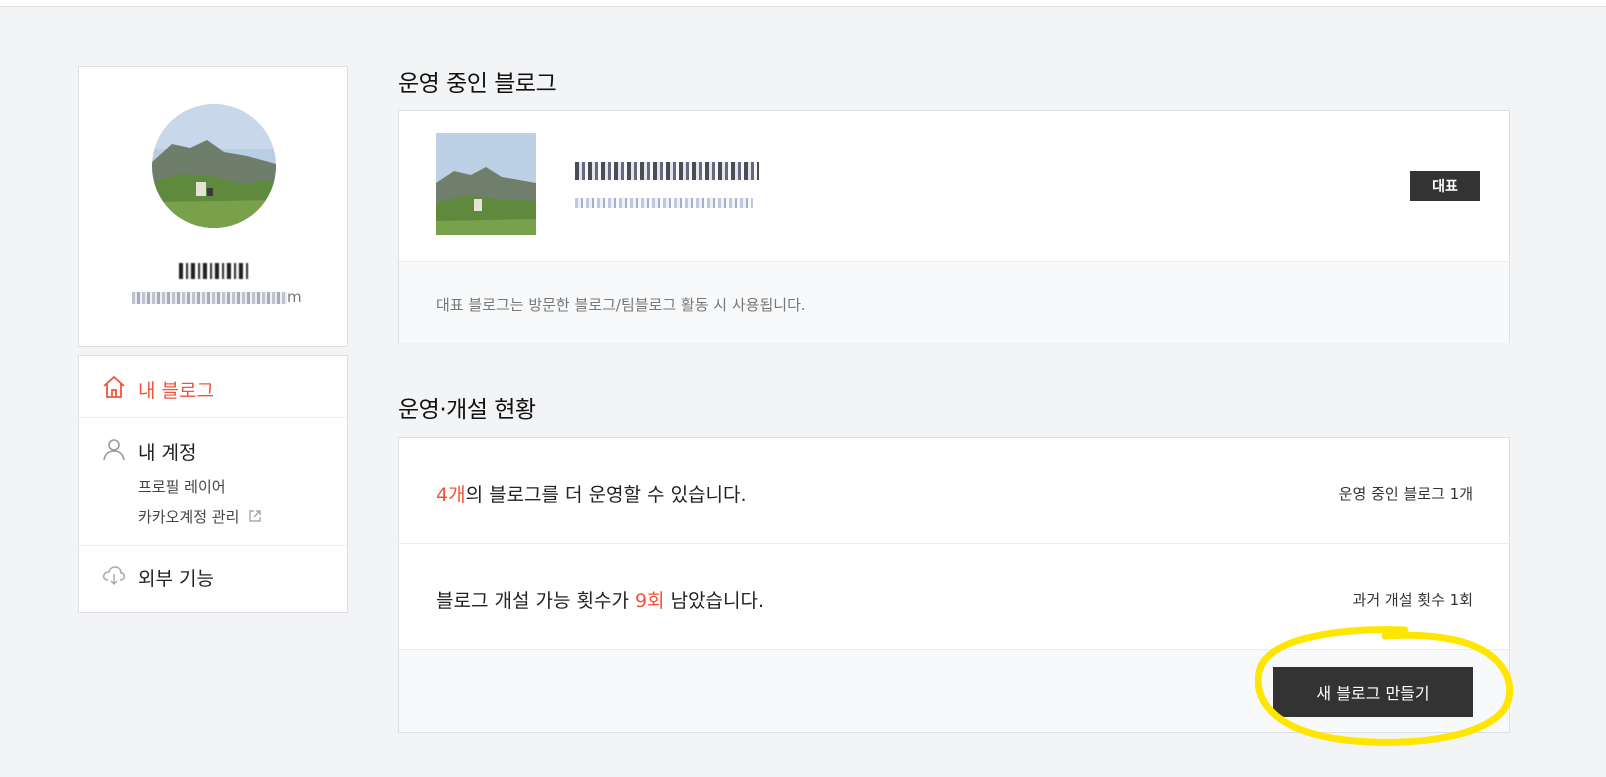  I want to click on profile-name-redacted, so click(214, 271).